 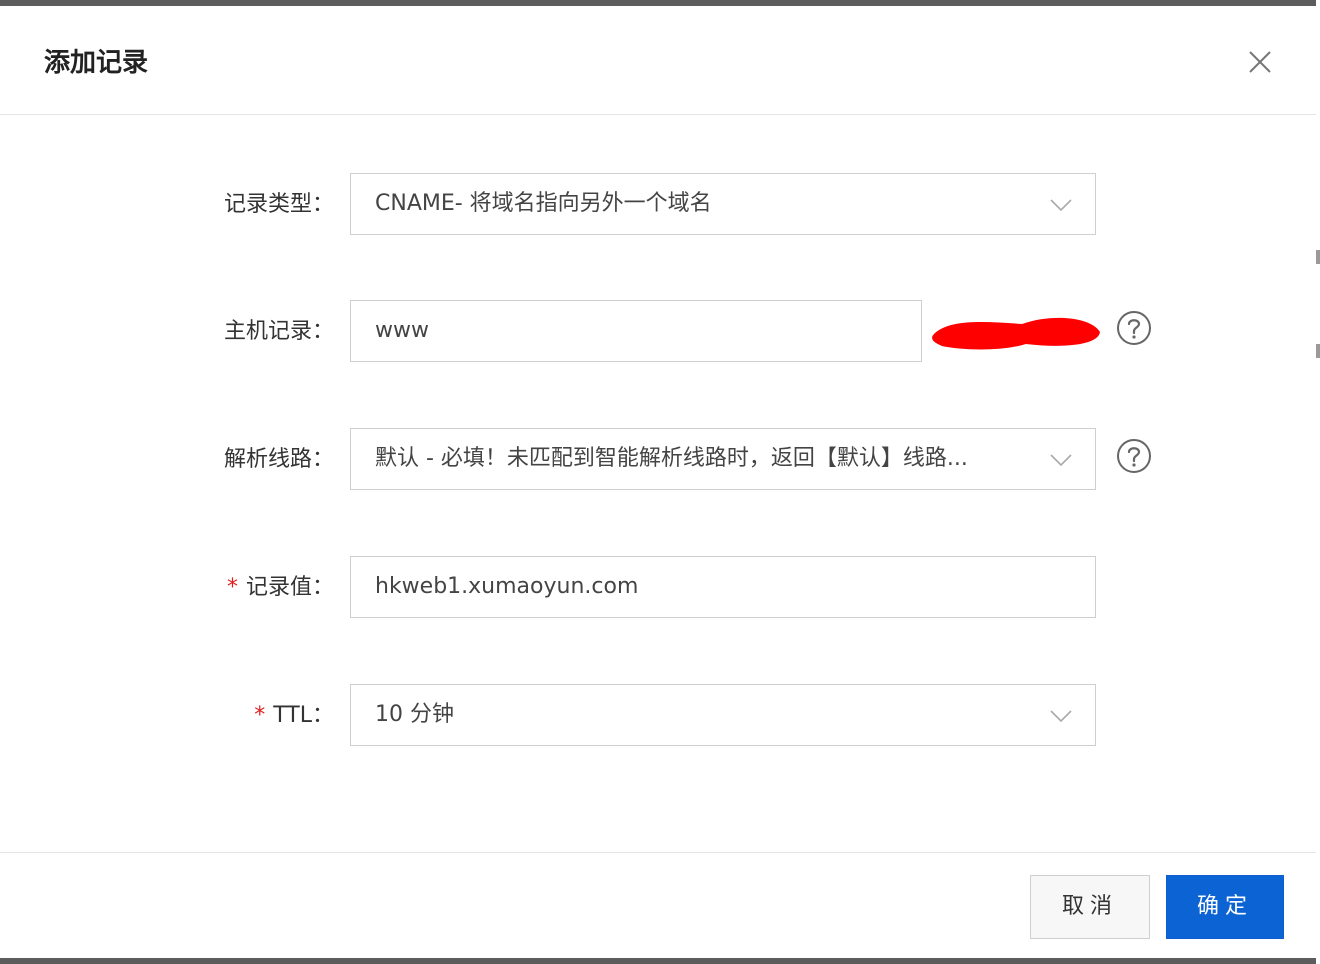 I want to click on host-record-row: 主机记录： www, so click(x=658, y=332).